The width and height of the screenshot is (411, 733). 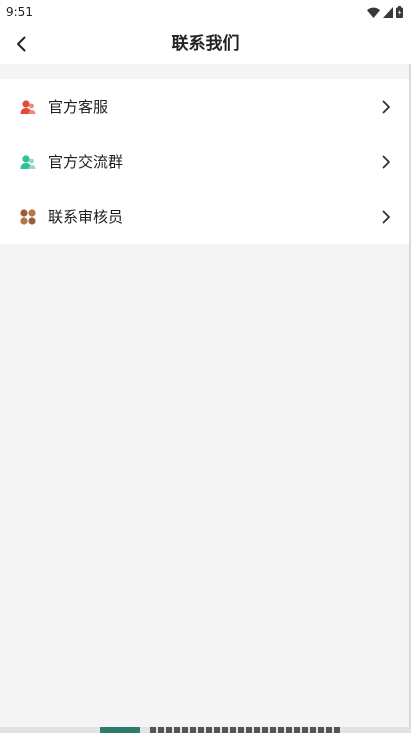 I want to click on menu-item-customer-service: 官方客服, so click(x=204, y=106).